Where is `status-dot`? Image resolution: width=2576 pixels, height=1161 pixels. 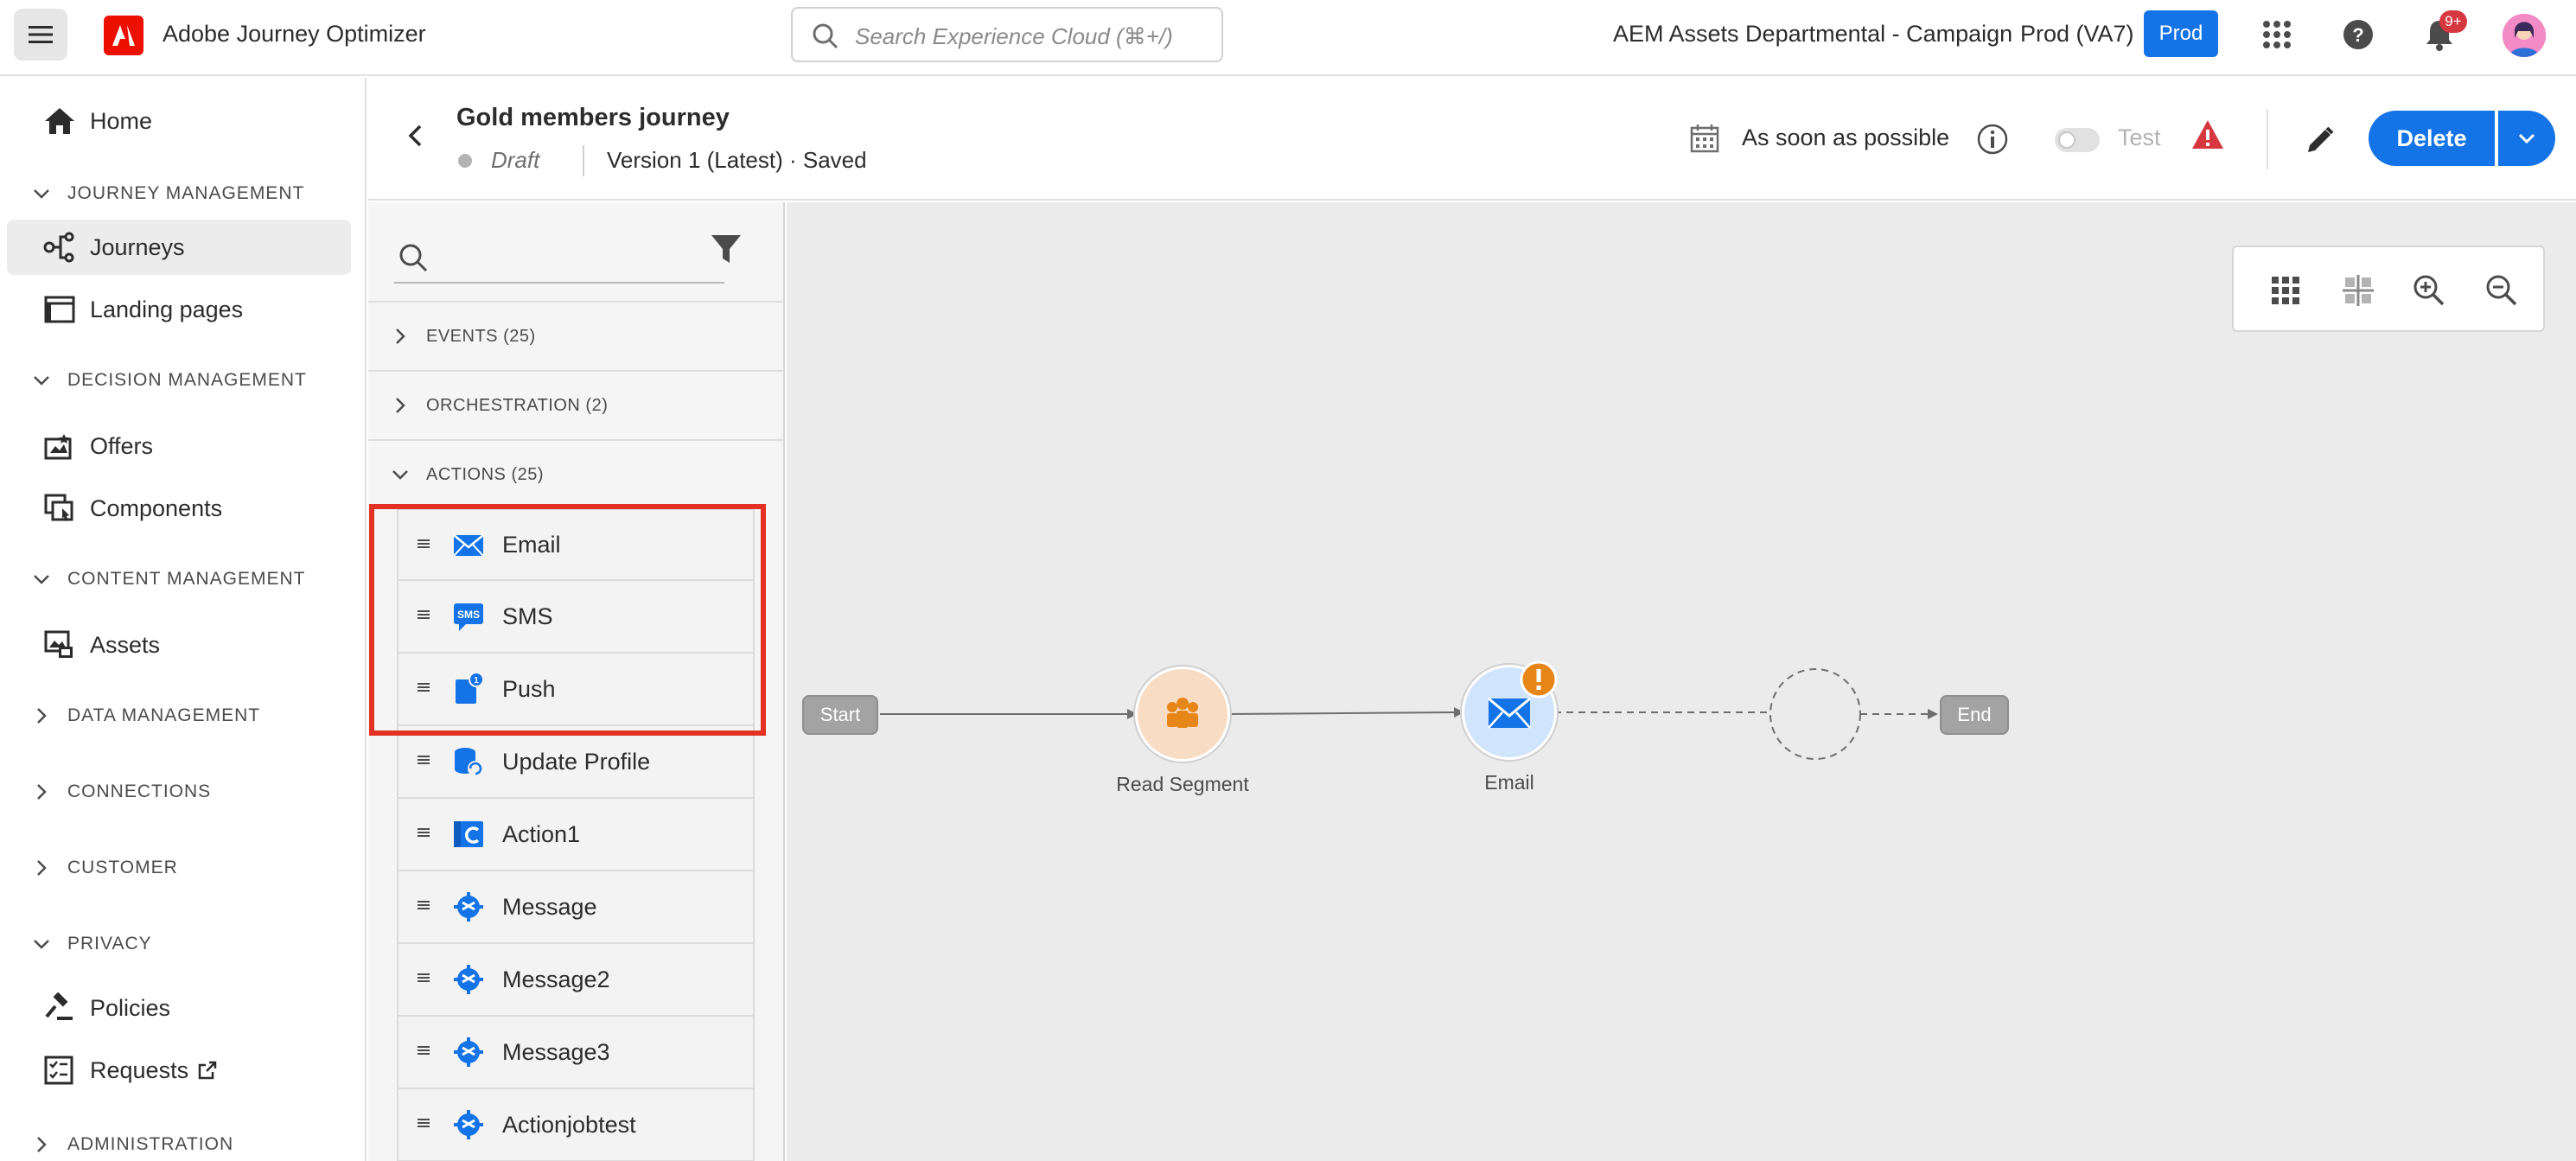 status-dot is located at coordinates (465, 161).